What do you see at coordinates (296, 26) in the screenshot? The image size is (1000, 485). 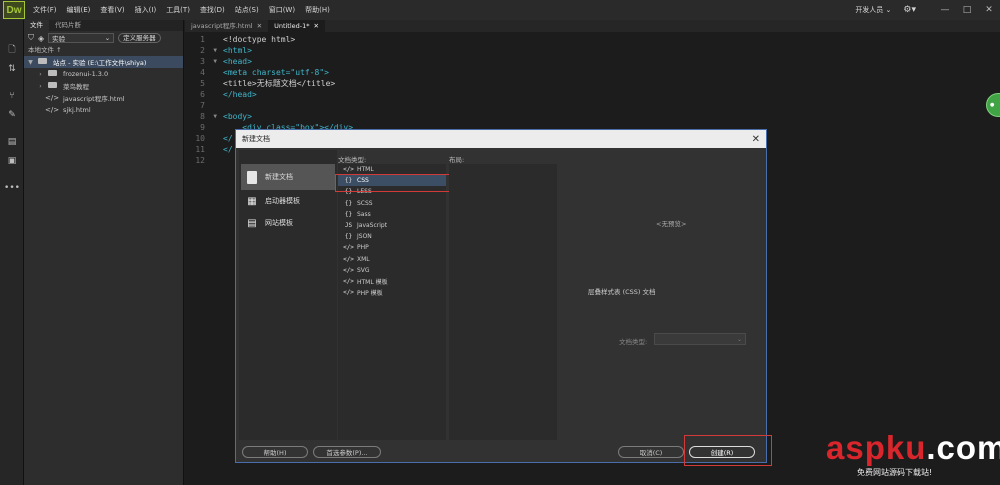 I see `tab-untitled: Untitled-1* ✕` at bounding box center [296, 26].